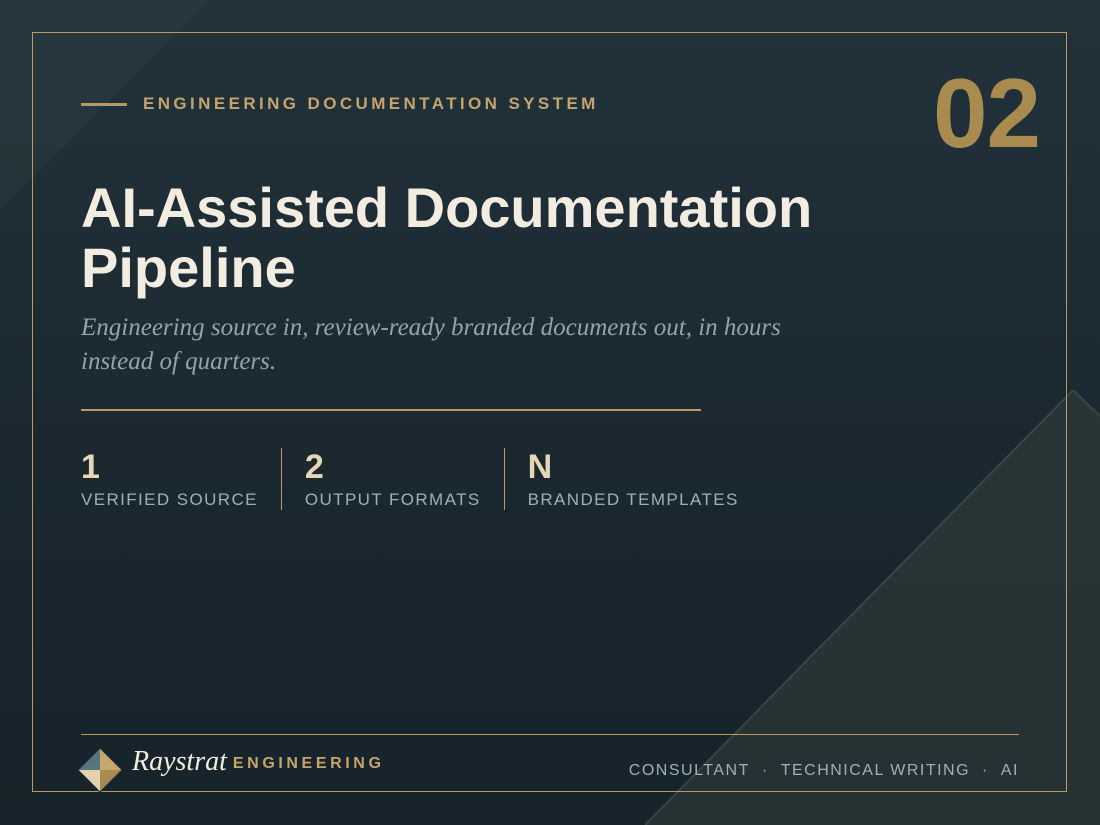 The height and width of the screenshot is (825, 1100). I want to click on stat-branded-templates: N BRANDED TEMPLATES, so click(621, 479).